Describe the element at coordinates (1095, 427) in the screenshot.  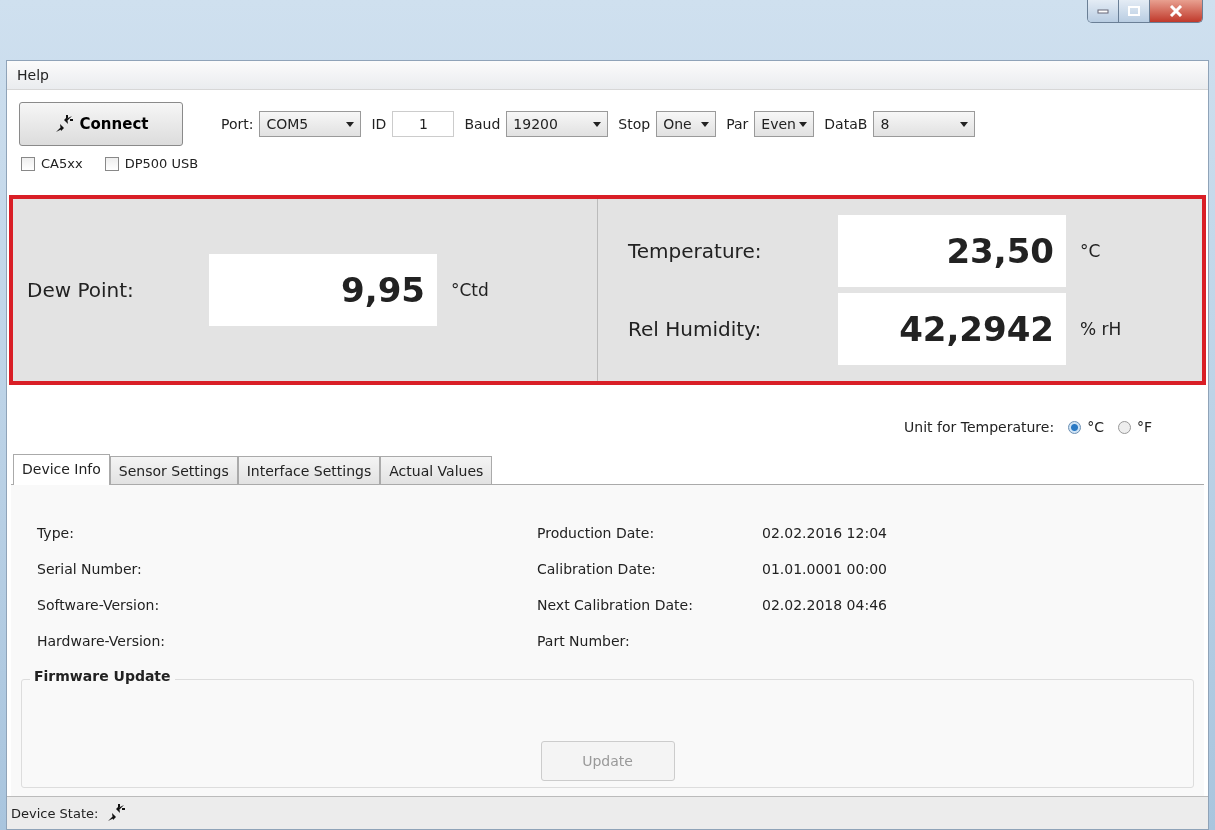
I see `radio-label: °C` at that location.